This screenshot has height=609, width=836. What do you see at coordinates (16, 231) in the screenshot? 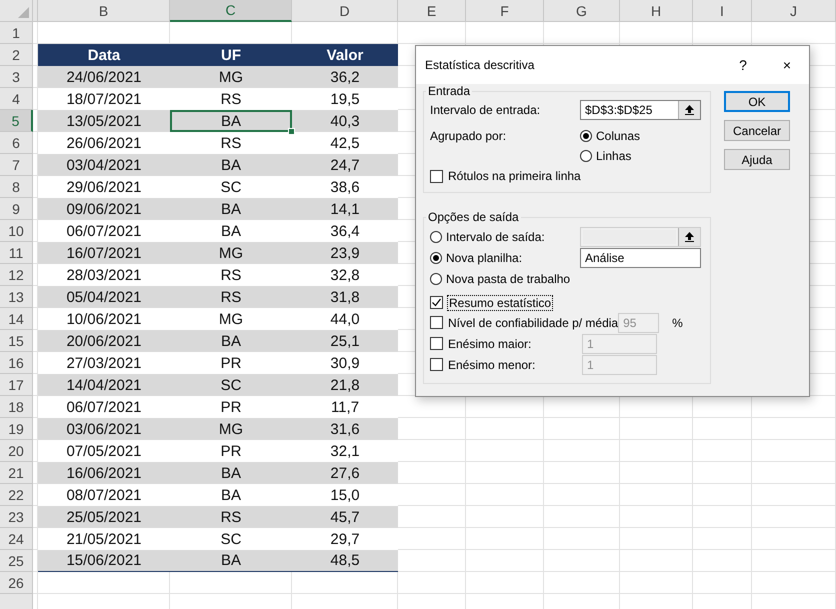
I see `row-header: 10` at bounding box center [16, 231].